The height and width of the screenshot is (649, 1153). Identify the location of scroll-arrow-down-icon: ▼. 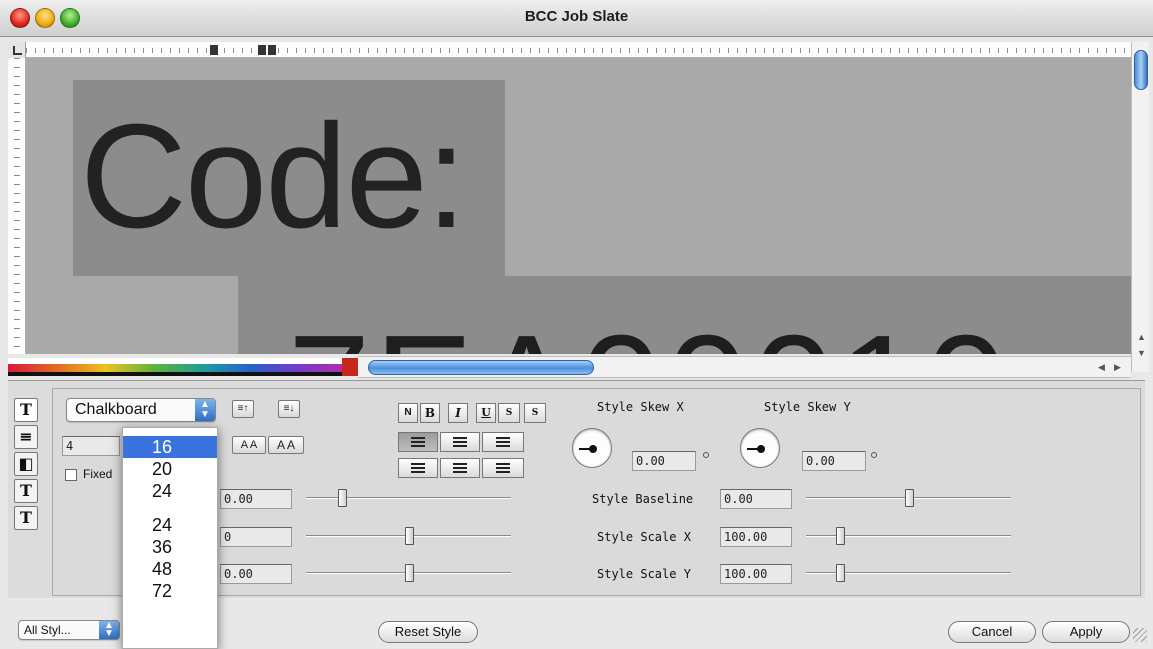
(1141, 353).